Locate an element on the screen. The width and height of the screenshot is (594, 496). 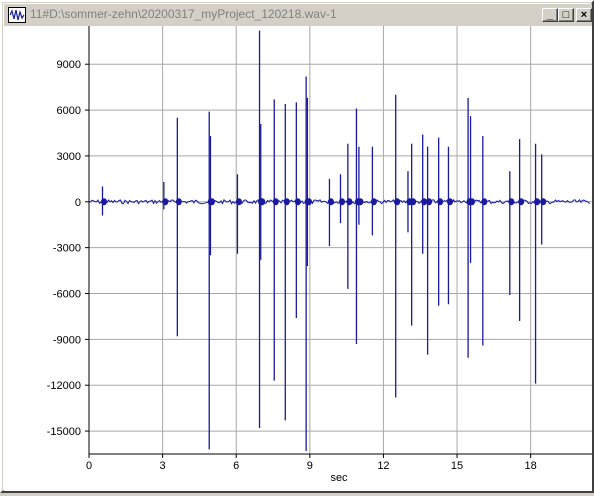
y-tick-label: 3000 is located at coordinates (69, 157).